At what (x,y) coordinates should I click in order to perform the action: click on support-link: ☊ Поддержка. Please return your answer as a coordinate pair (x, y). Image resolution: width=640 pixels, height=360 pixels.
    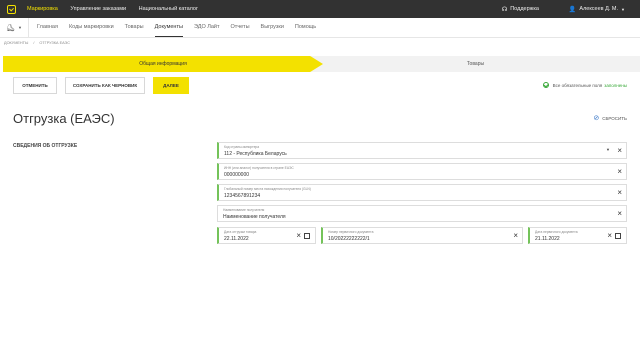
    Looking at the image, I should click on (520, 9).